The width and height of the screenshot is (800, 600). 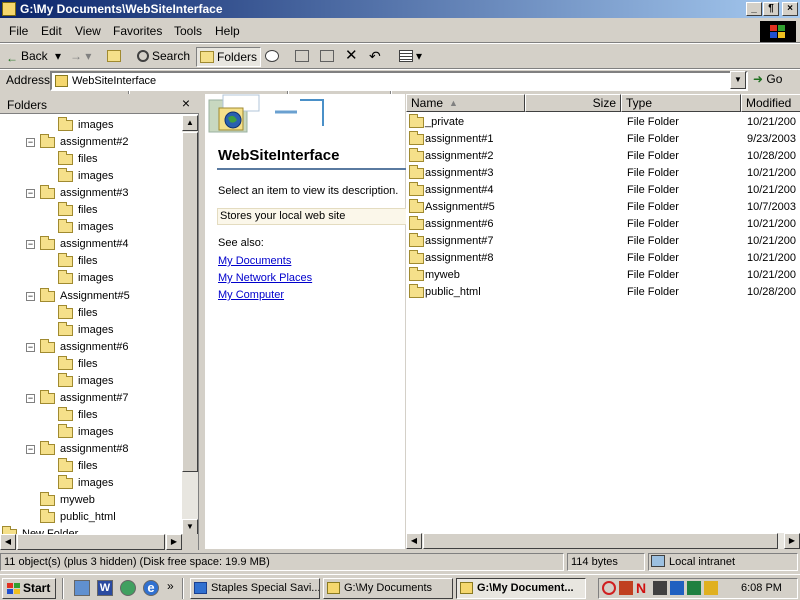 What do you see at coordinates (603, 207) in the screenshot?
I see `file-row: Assignment#5 File Folder 10/7/2003` at bounding box center [603, 207].